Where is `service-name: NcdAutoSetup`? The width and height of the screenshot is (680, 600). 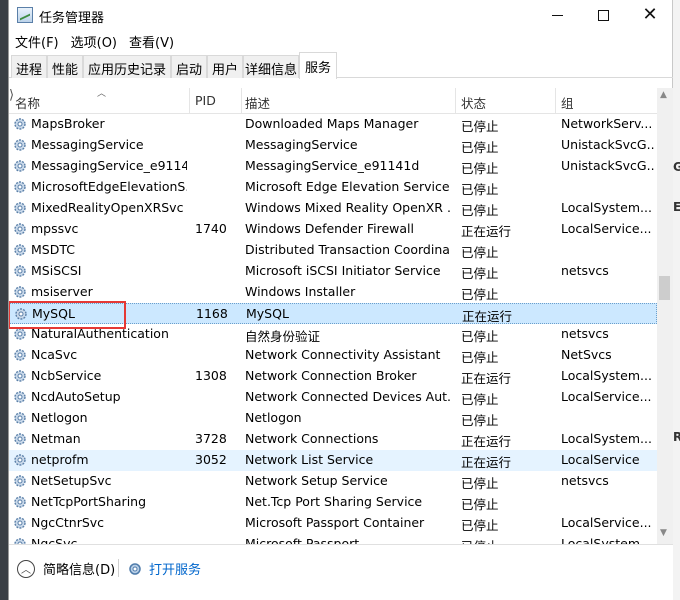 service-name: NcdAutoSetup is located at coordinates (76, 396).